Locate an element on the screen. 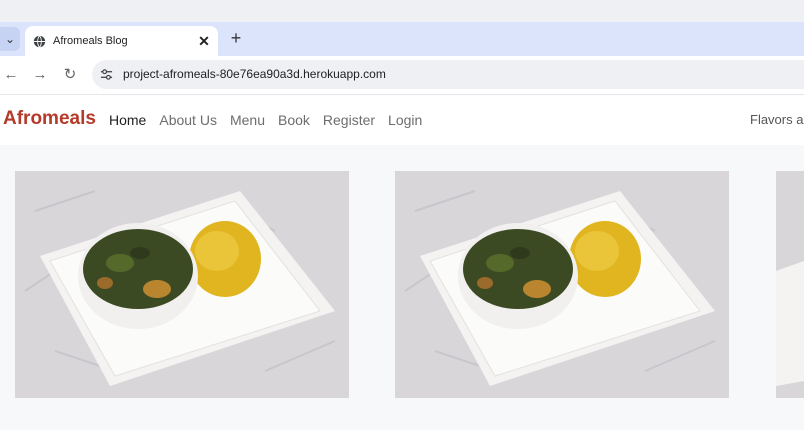 The image size is (804, 430). plus-icon: + is located at coordinates (236, 38).